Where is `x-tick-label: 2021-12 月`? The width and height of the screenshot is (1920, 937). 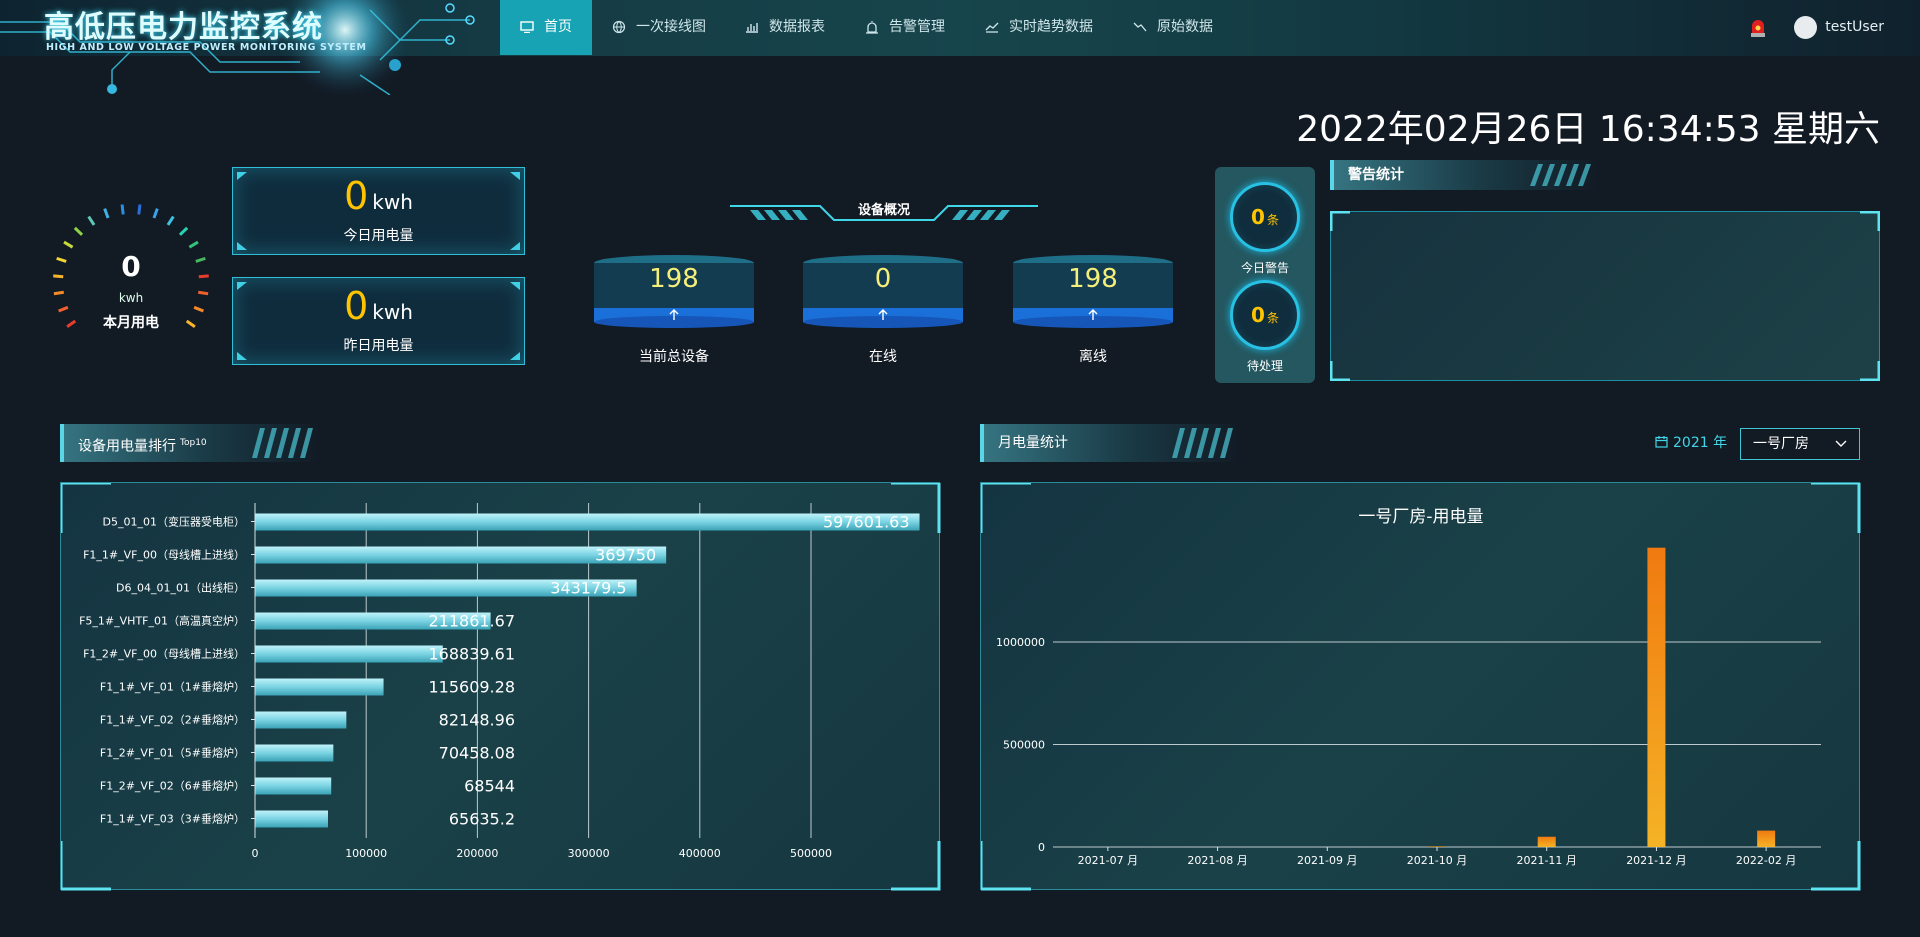 x-tick-label: 2021-12 月 is located at coordinates (1656, 860).